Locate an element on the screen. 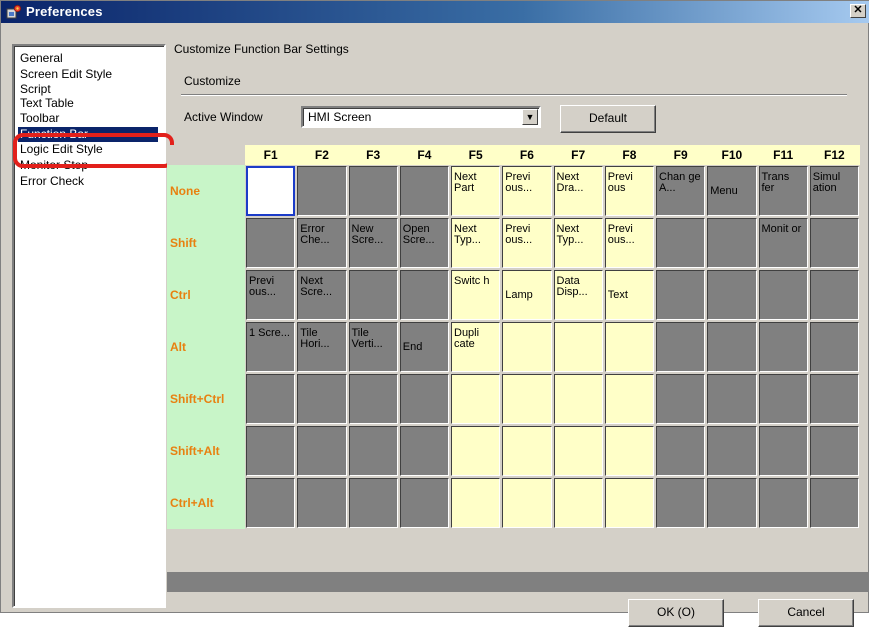 Image resolution: width=869 pixels, height=627 pixels. category-item-toolbar: Toolbar is located at coordinates (39, 118).